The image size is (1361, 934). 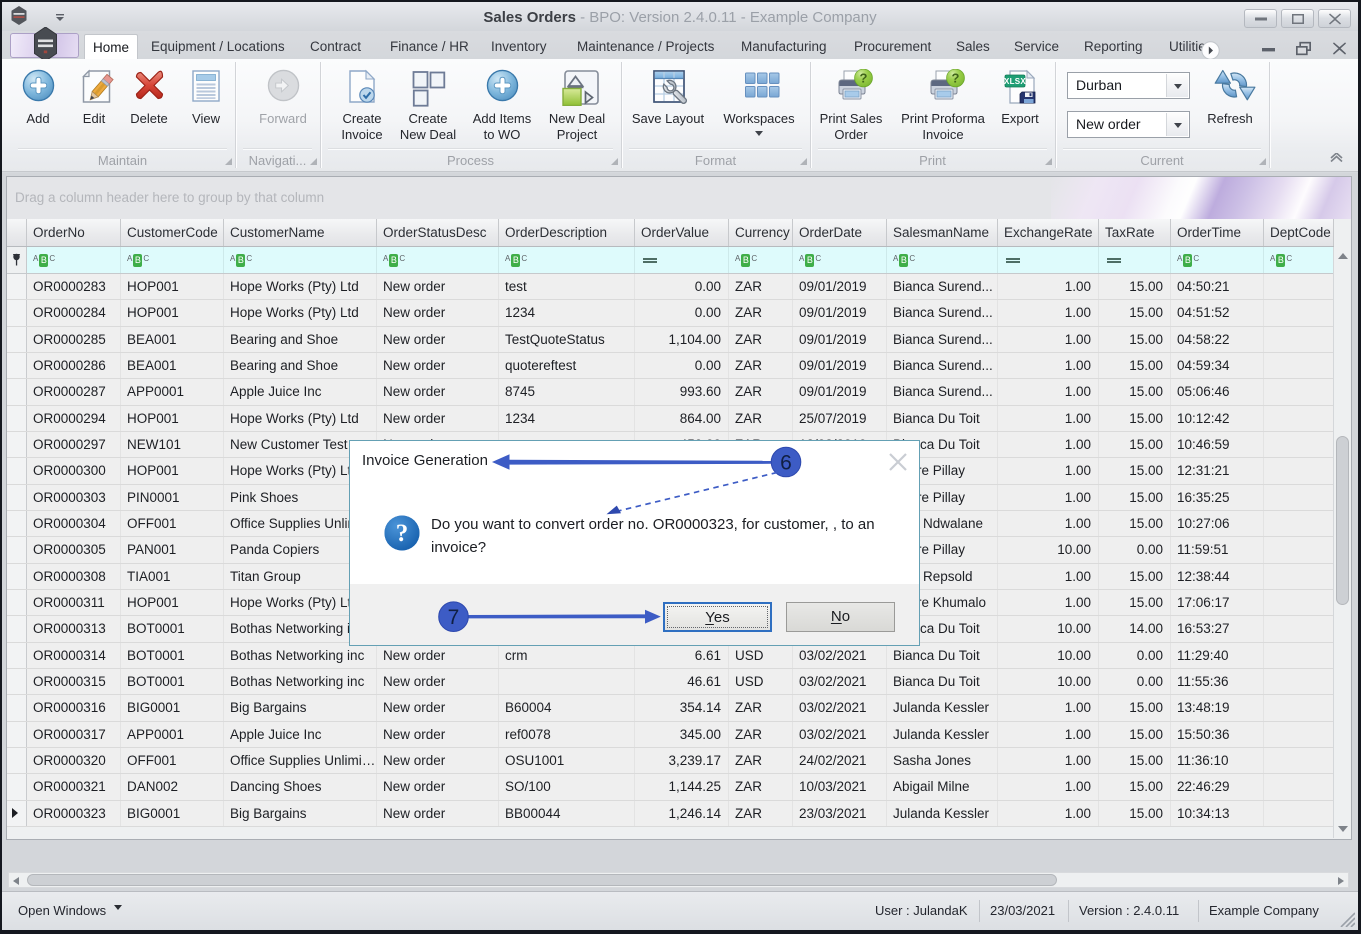 What do you see at coordinates (786, 463) in the screenshot?
I see `svg-text: 6` at bounding box center [786, 463].